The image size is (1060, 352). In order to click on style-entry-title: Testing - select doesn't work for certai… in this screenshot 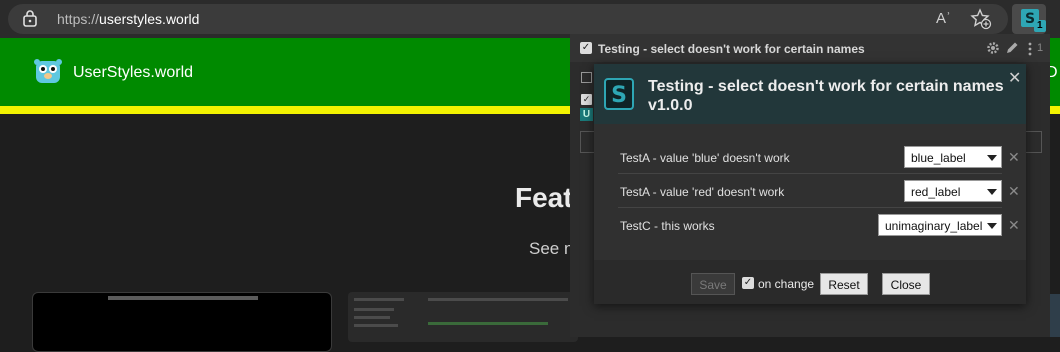, I will do `click(731, 49)`.